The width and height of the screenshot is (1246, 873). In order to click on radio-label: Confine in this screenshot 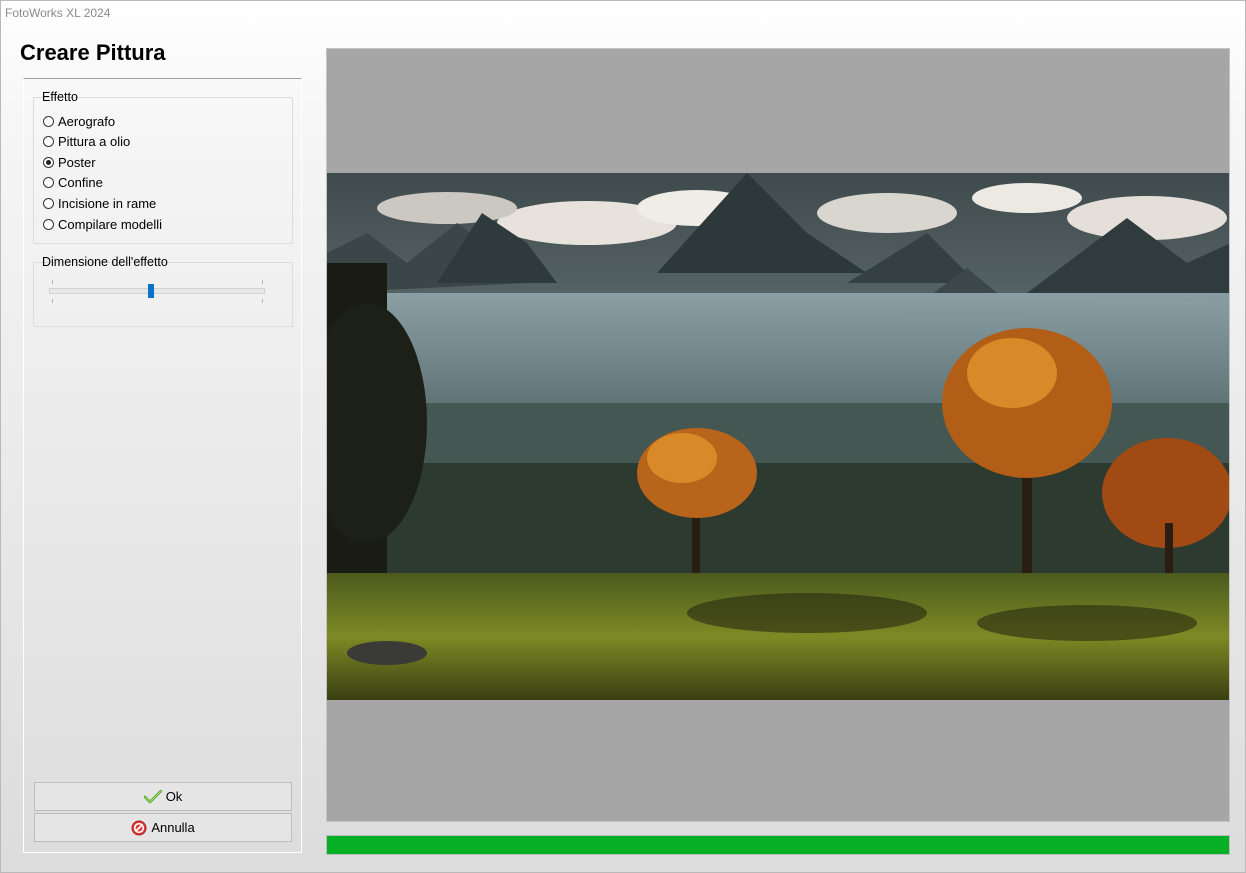, I will do `click(80, 182)`.